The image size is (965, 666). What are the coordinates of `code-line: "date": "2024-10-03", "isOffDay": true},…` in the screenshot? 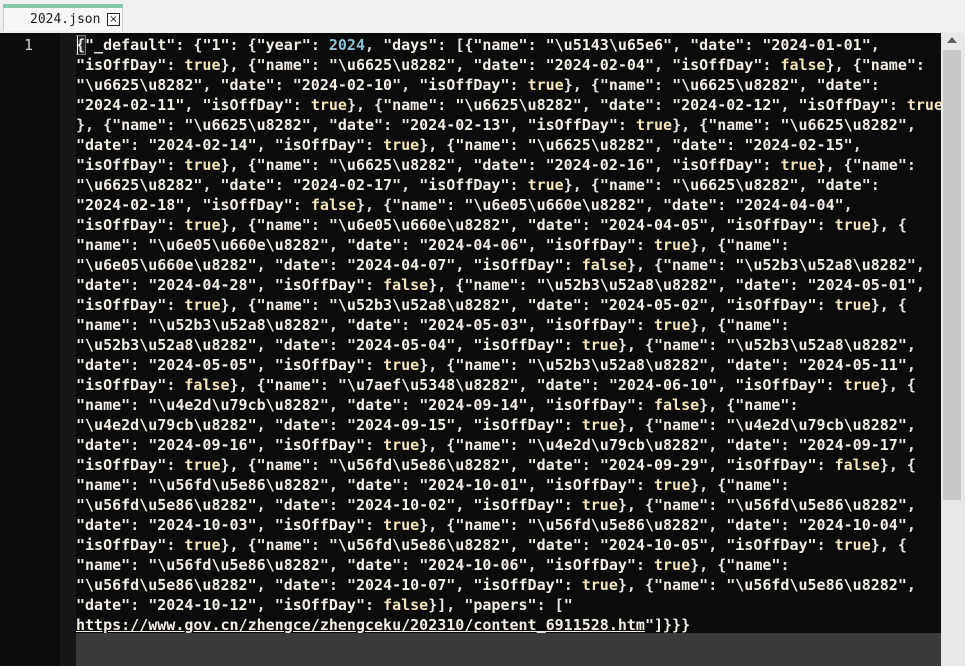 It's located at (508, 525).